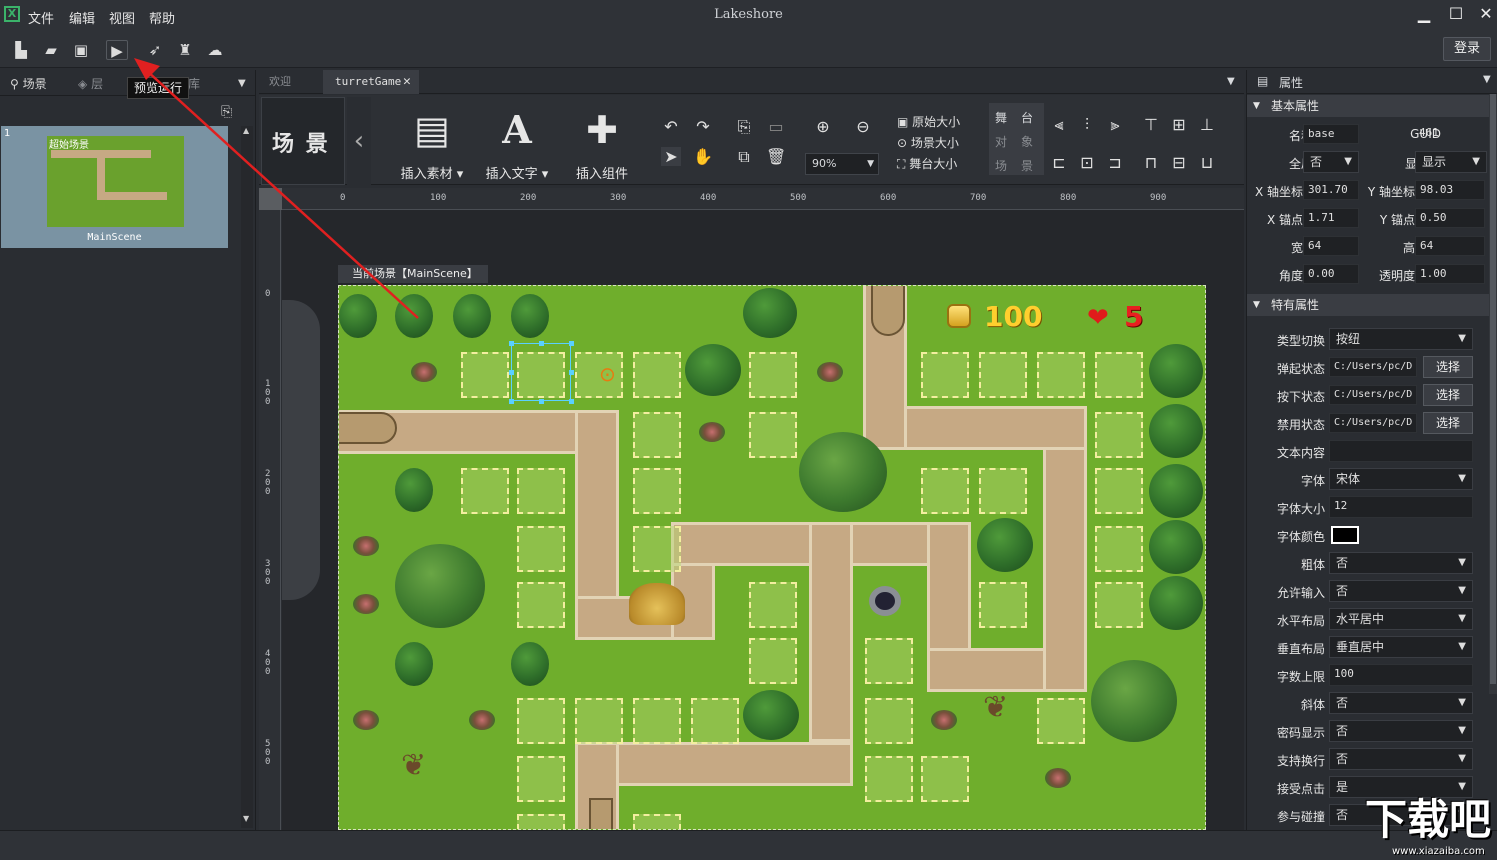 This screenshot has width=1497, height=860. Describe the element at coordinates (1401, 675) in the screenshot. I see `special-prop-input: 100` at that location.